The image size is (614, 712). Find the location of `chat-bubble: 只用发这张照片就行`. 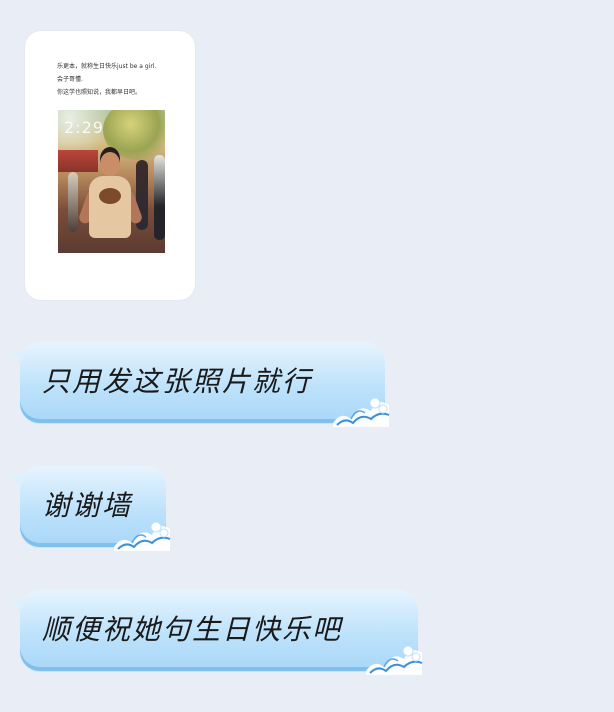

chat-bubble: 只用发这张照片就行 is located at coordinates (205, 384).